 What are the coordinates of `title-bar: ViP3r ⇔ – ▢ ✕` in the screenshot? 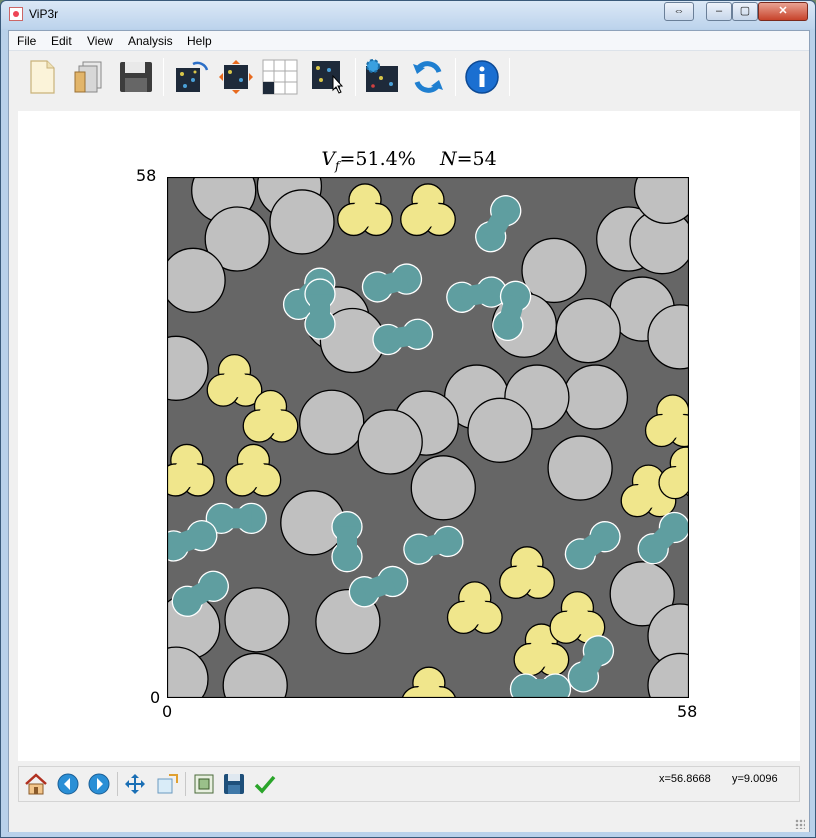 It's located at (408, 15).